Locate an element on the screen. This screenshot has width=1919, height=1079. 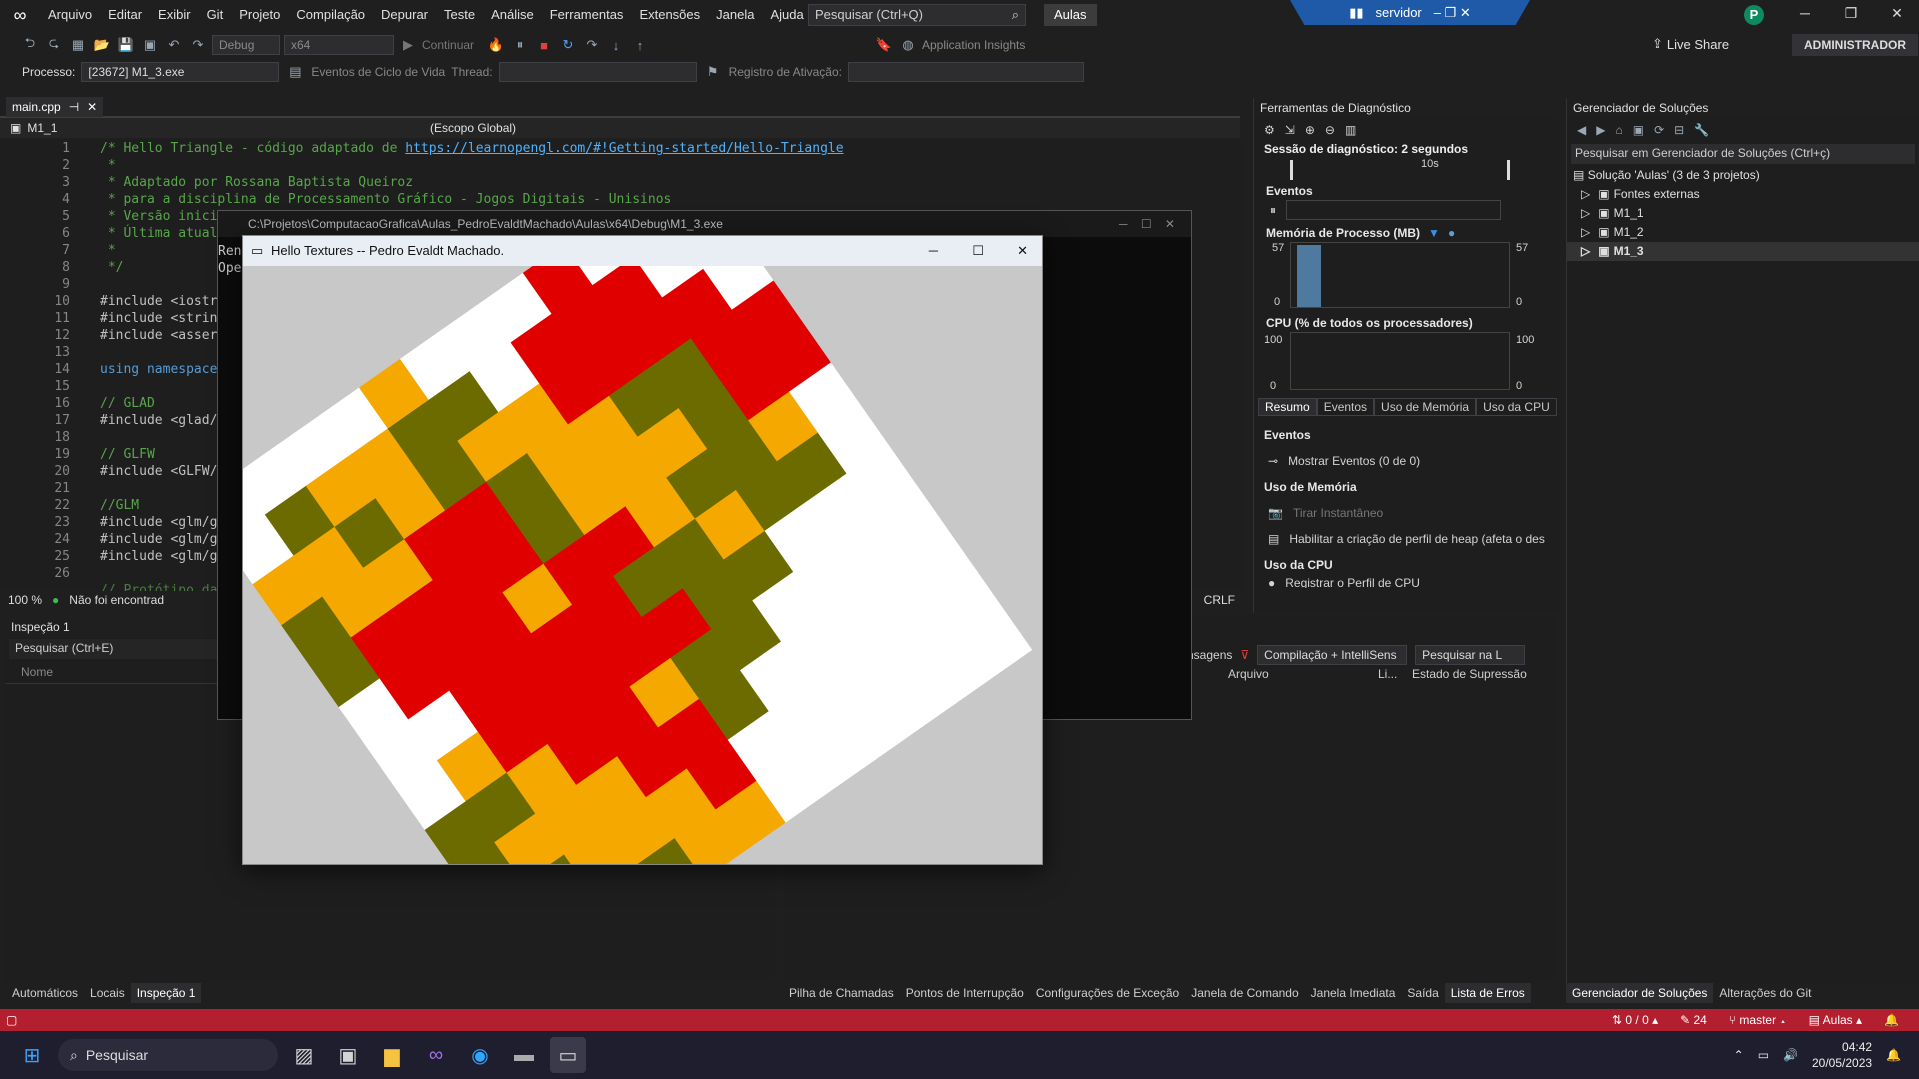
terminal-icon: ▬ is located at coordinates (524, 1055).